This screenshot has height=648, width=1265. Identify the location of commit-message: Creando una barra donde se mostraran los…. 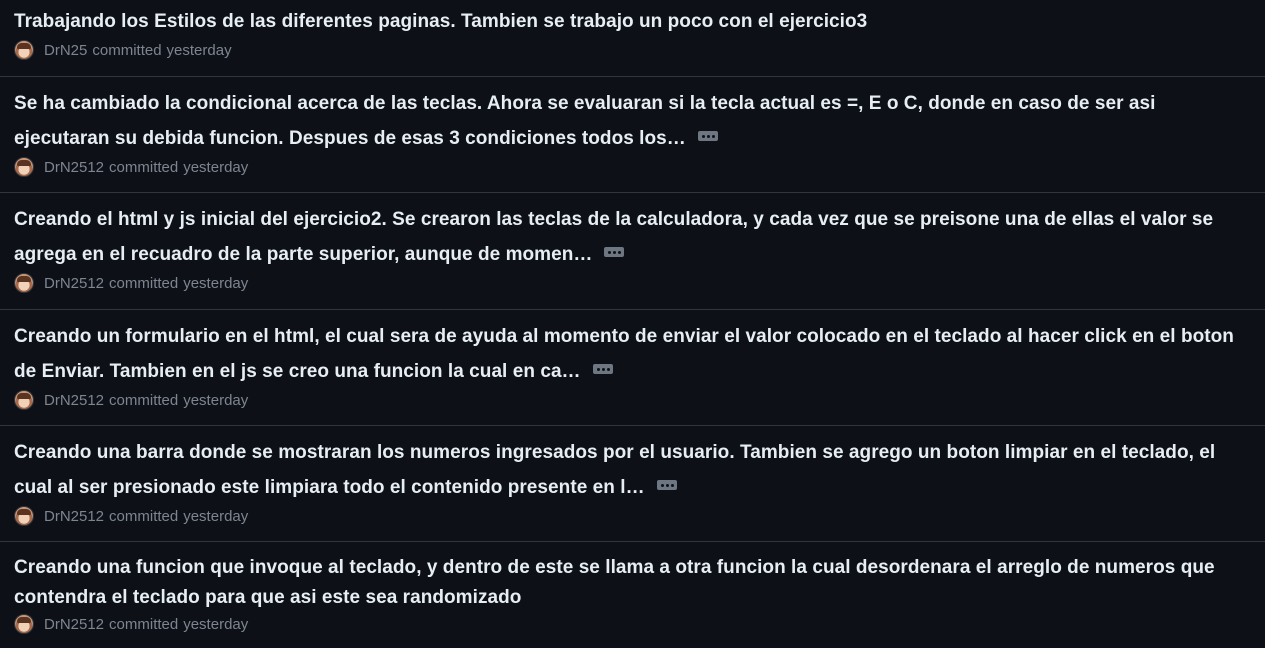
(632, 470).